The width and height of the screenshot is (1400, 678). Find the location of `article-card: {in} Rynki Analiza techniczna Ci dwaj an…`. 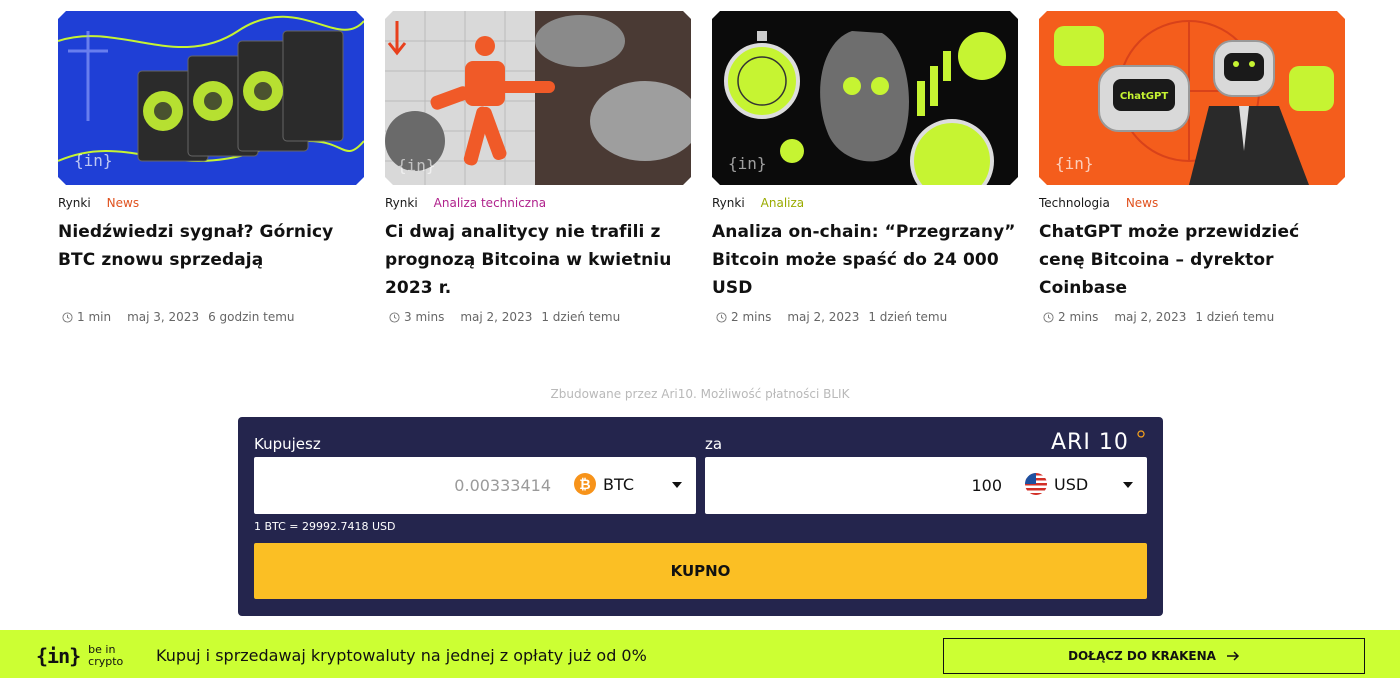

article-card: {in} Rynki Analiza techniczna Ci dwaj an… is located at coordinates (538, 167).